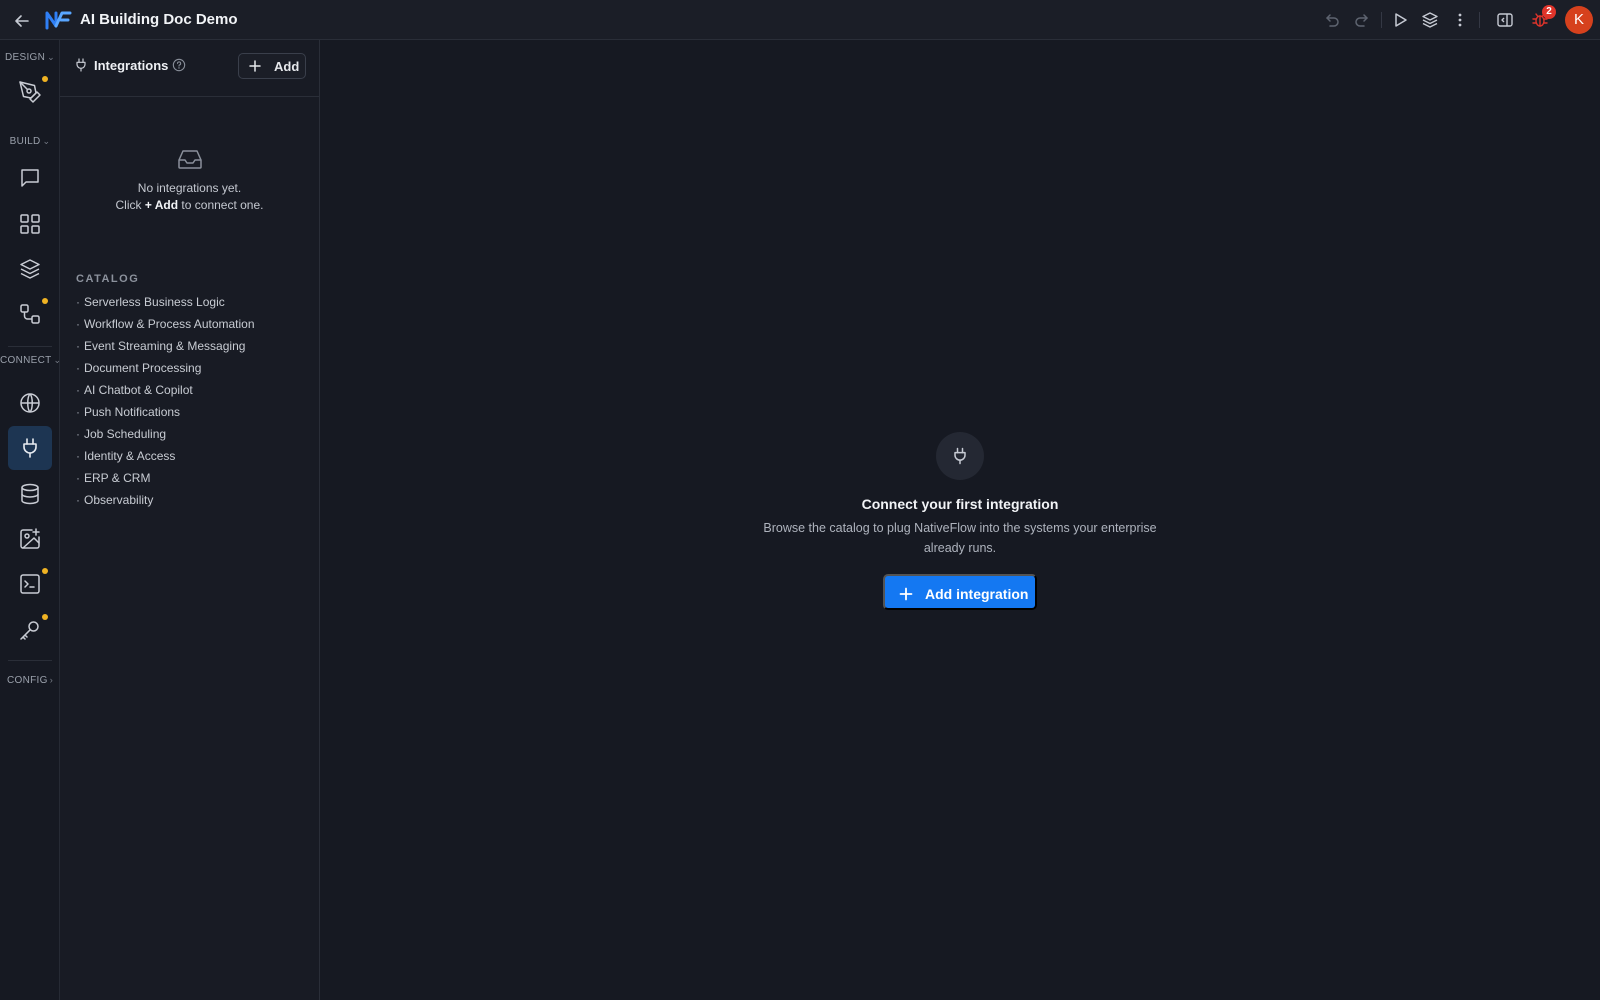 This screenshot has width=1600, height=1000. What do you see at coordinates (800, 20) in the screenshot?
I see `top-bar: AI Building Doc Demo 2 K` at bounding box center [800, 20].